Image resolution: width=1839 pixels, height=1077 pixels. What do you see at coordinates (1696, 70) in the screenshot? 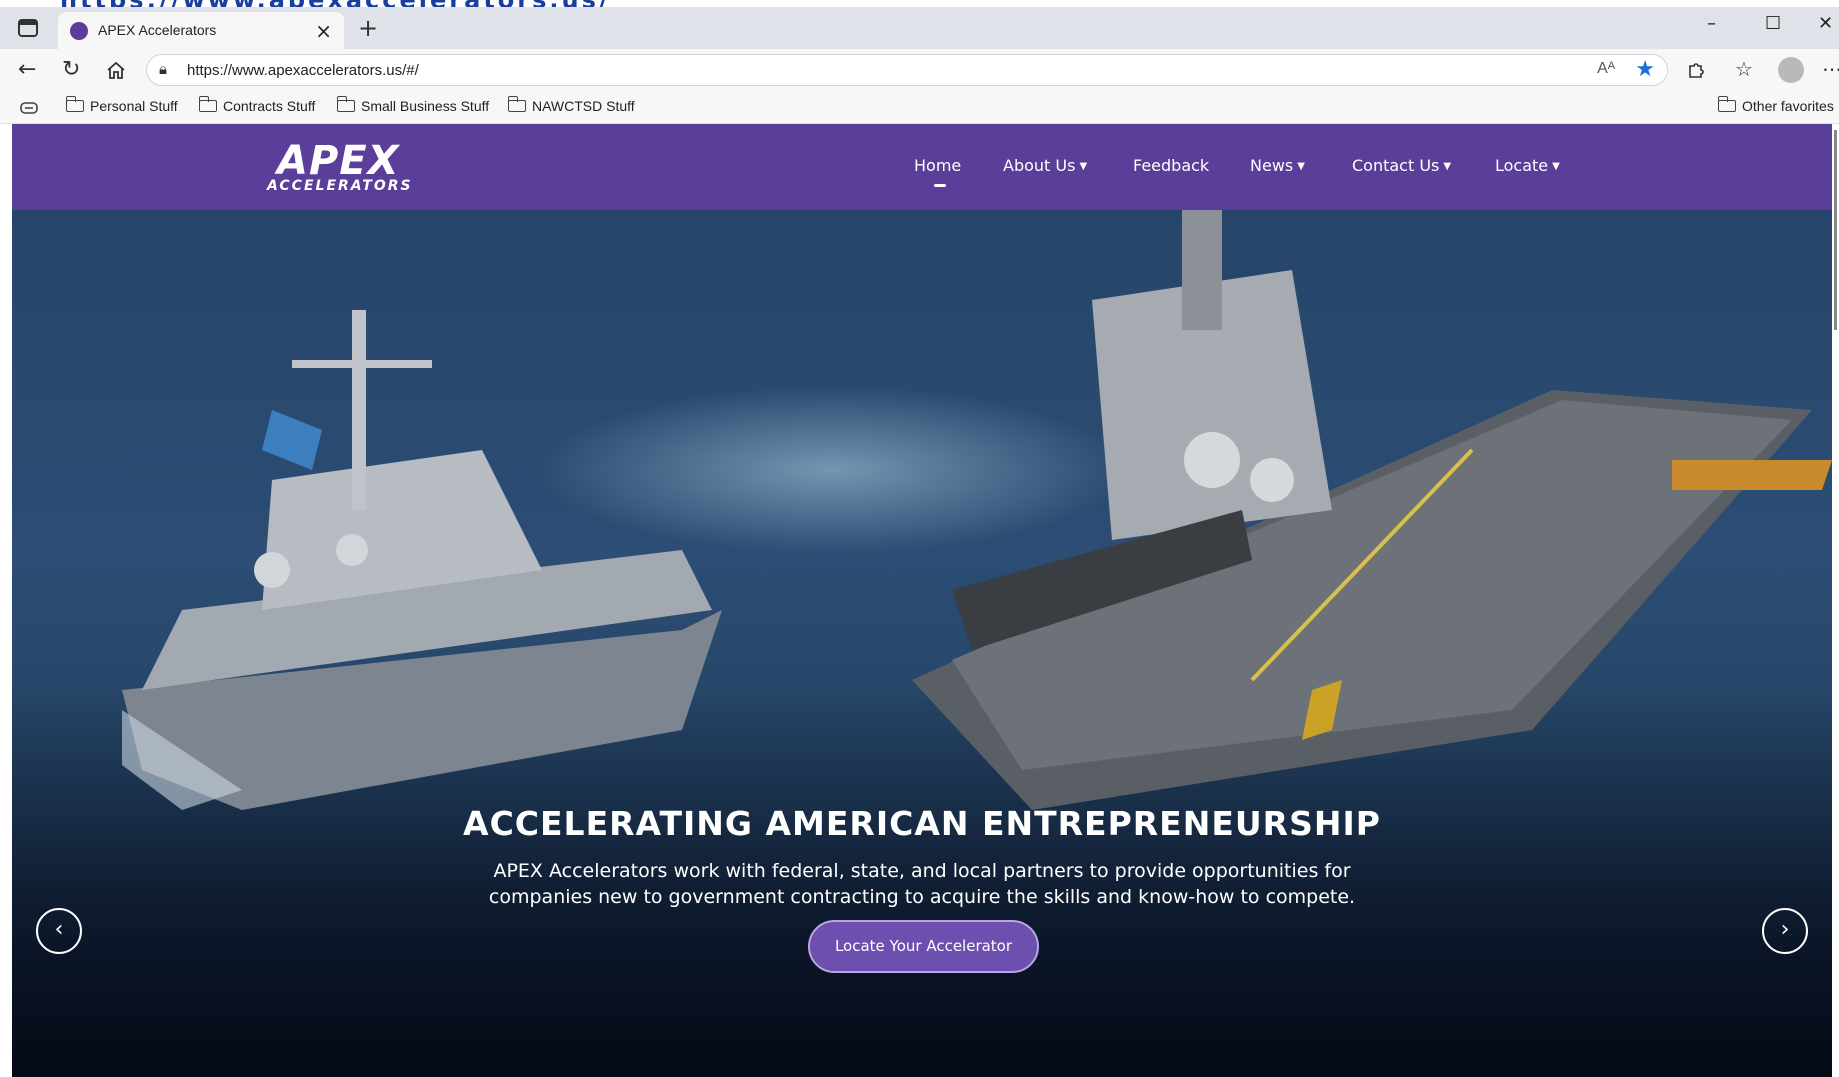
I see `extensions-icon` at bounding box center [1696, 70].